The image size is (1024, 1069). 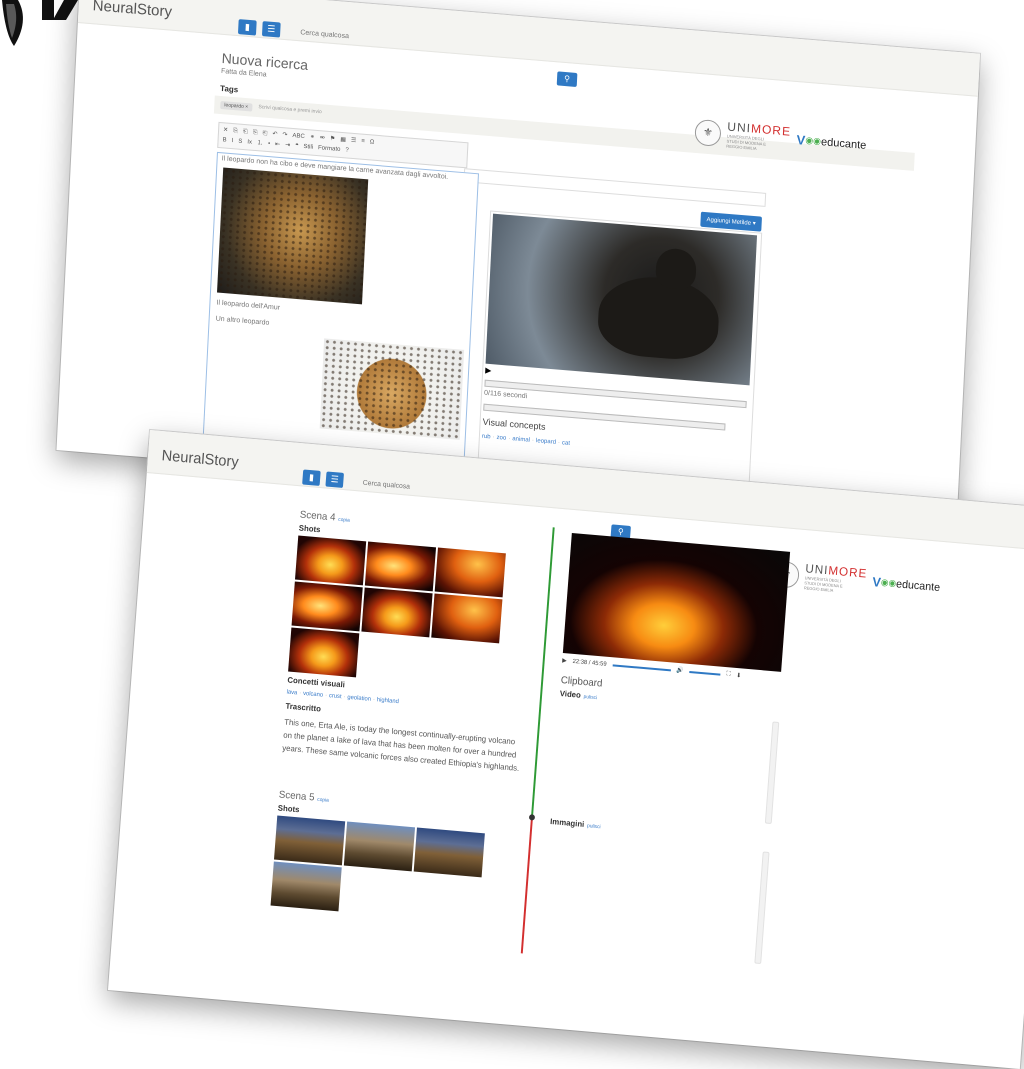 What do you see at coordinates (232, 141) in the screenshot?
I see `toolbar-button: I` at bounding box center [232, 141].